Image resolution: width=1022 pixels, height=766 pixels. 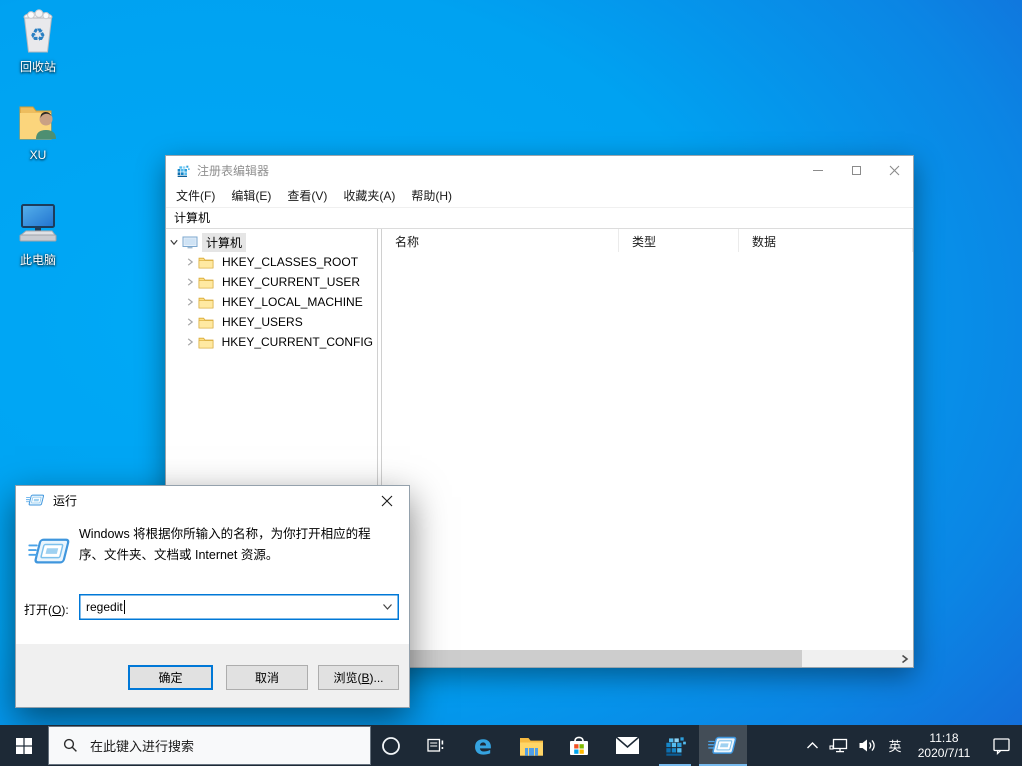 I want to click on notification-icon, so click(x=1001, y=746).